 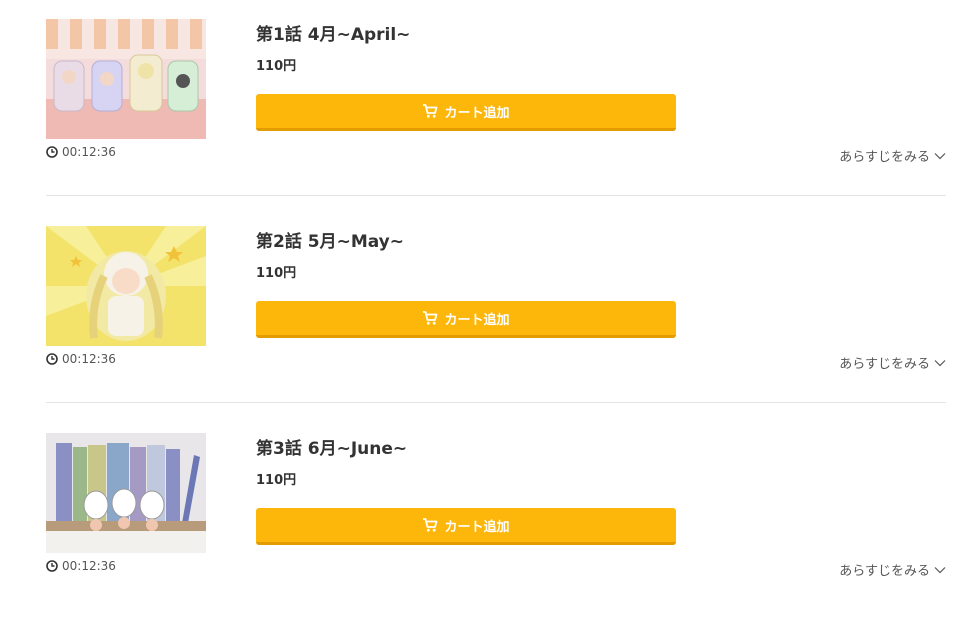 What do you see at coordinates (330, 242) in the screenshot?
I see `episode-title: 第2話 5月~May~` at bounding box center [330, 242].